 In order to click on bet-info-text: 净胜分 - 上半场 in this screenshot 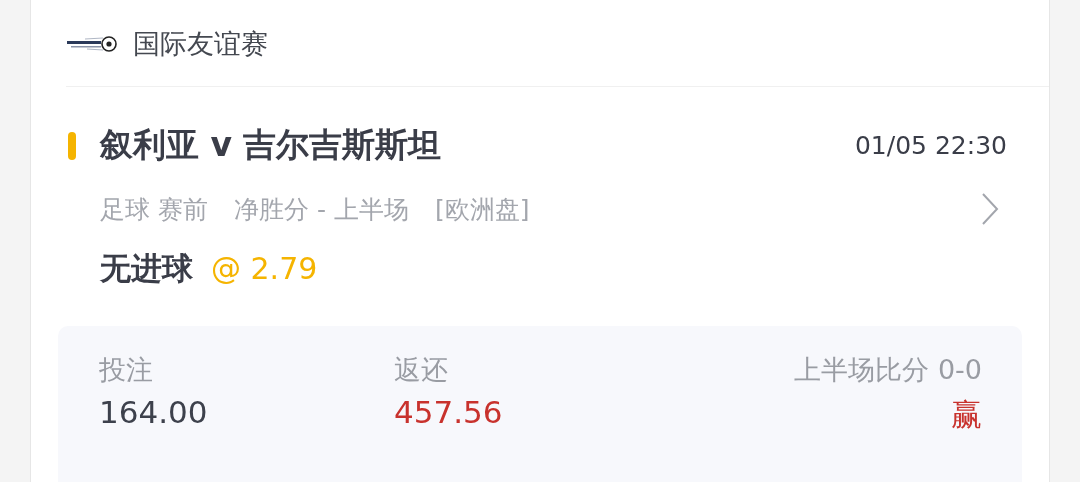, I will do `click(321, 209)`.